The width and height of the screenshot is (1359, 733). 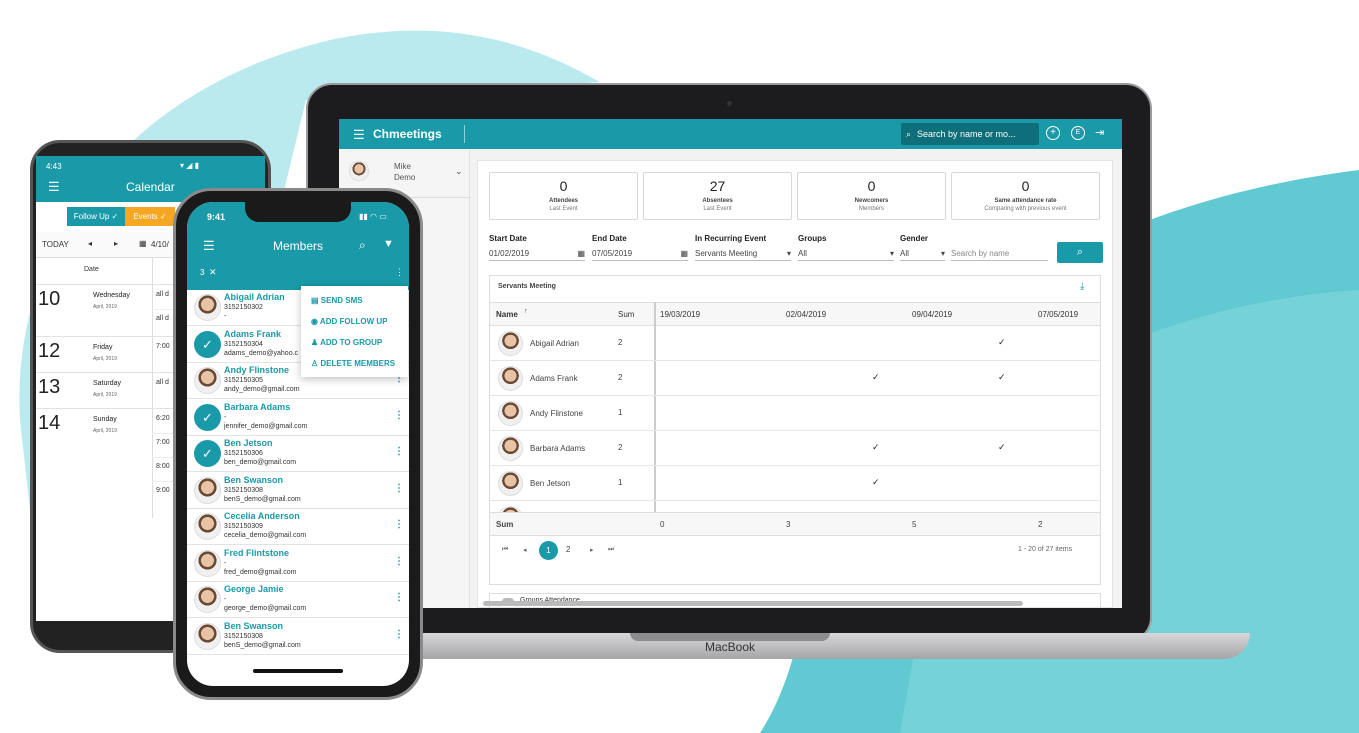 I want to click on grid-sum-row: Sum 0 3 5 2, so click(x=795, y=524).